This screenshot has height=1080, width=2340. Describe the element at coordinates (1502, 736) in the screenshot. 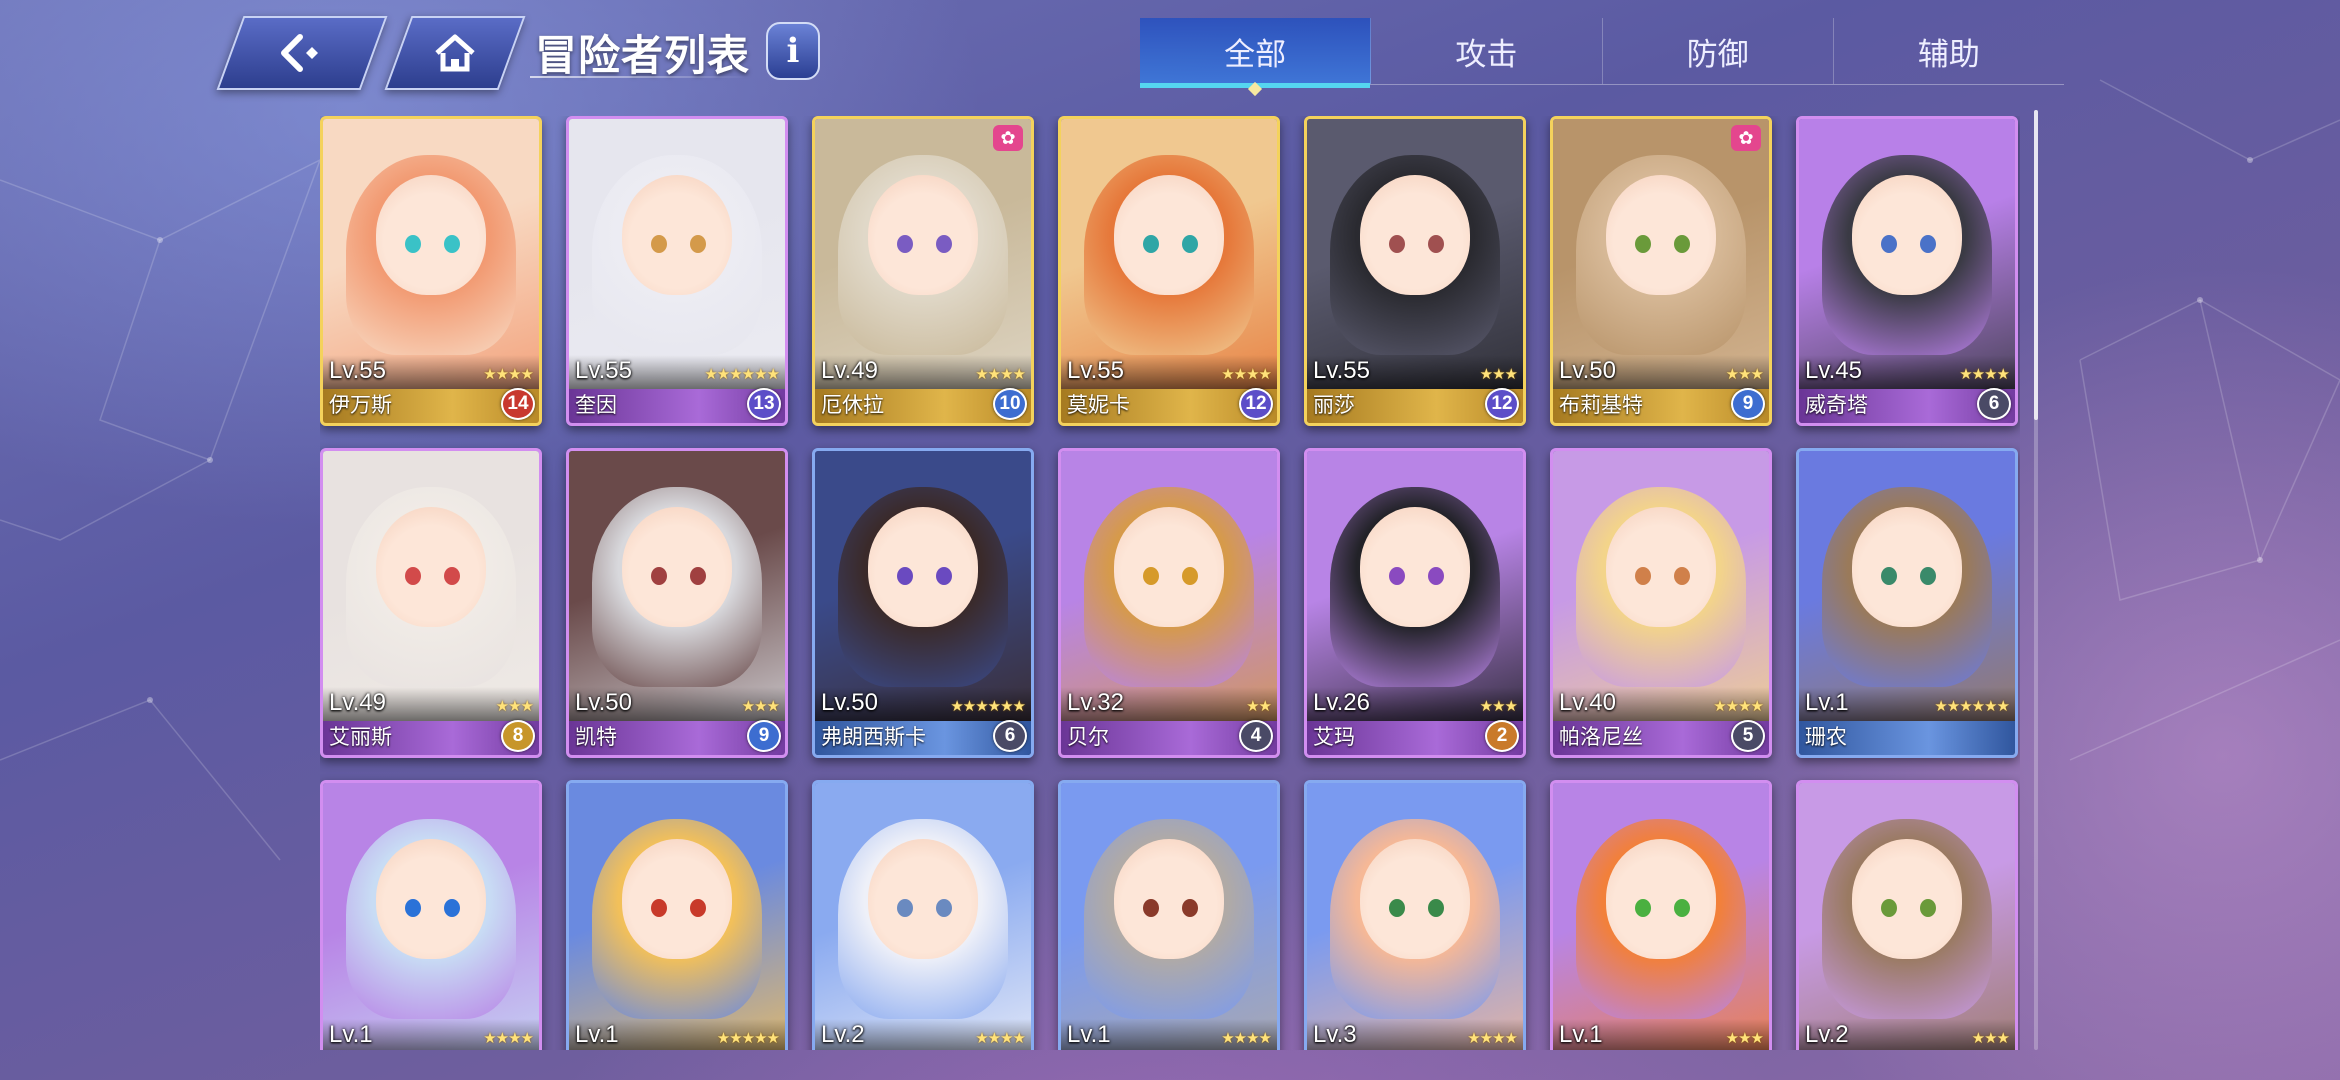

I see `count-badge: 2` at that location.